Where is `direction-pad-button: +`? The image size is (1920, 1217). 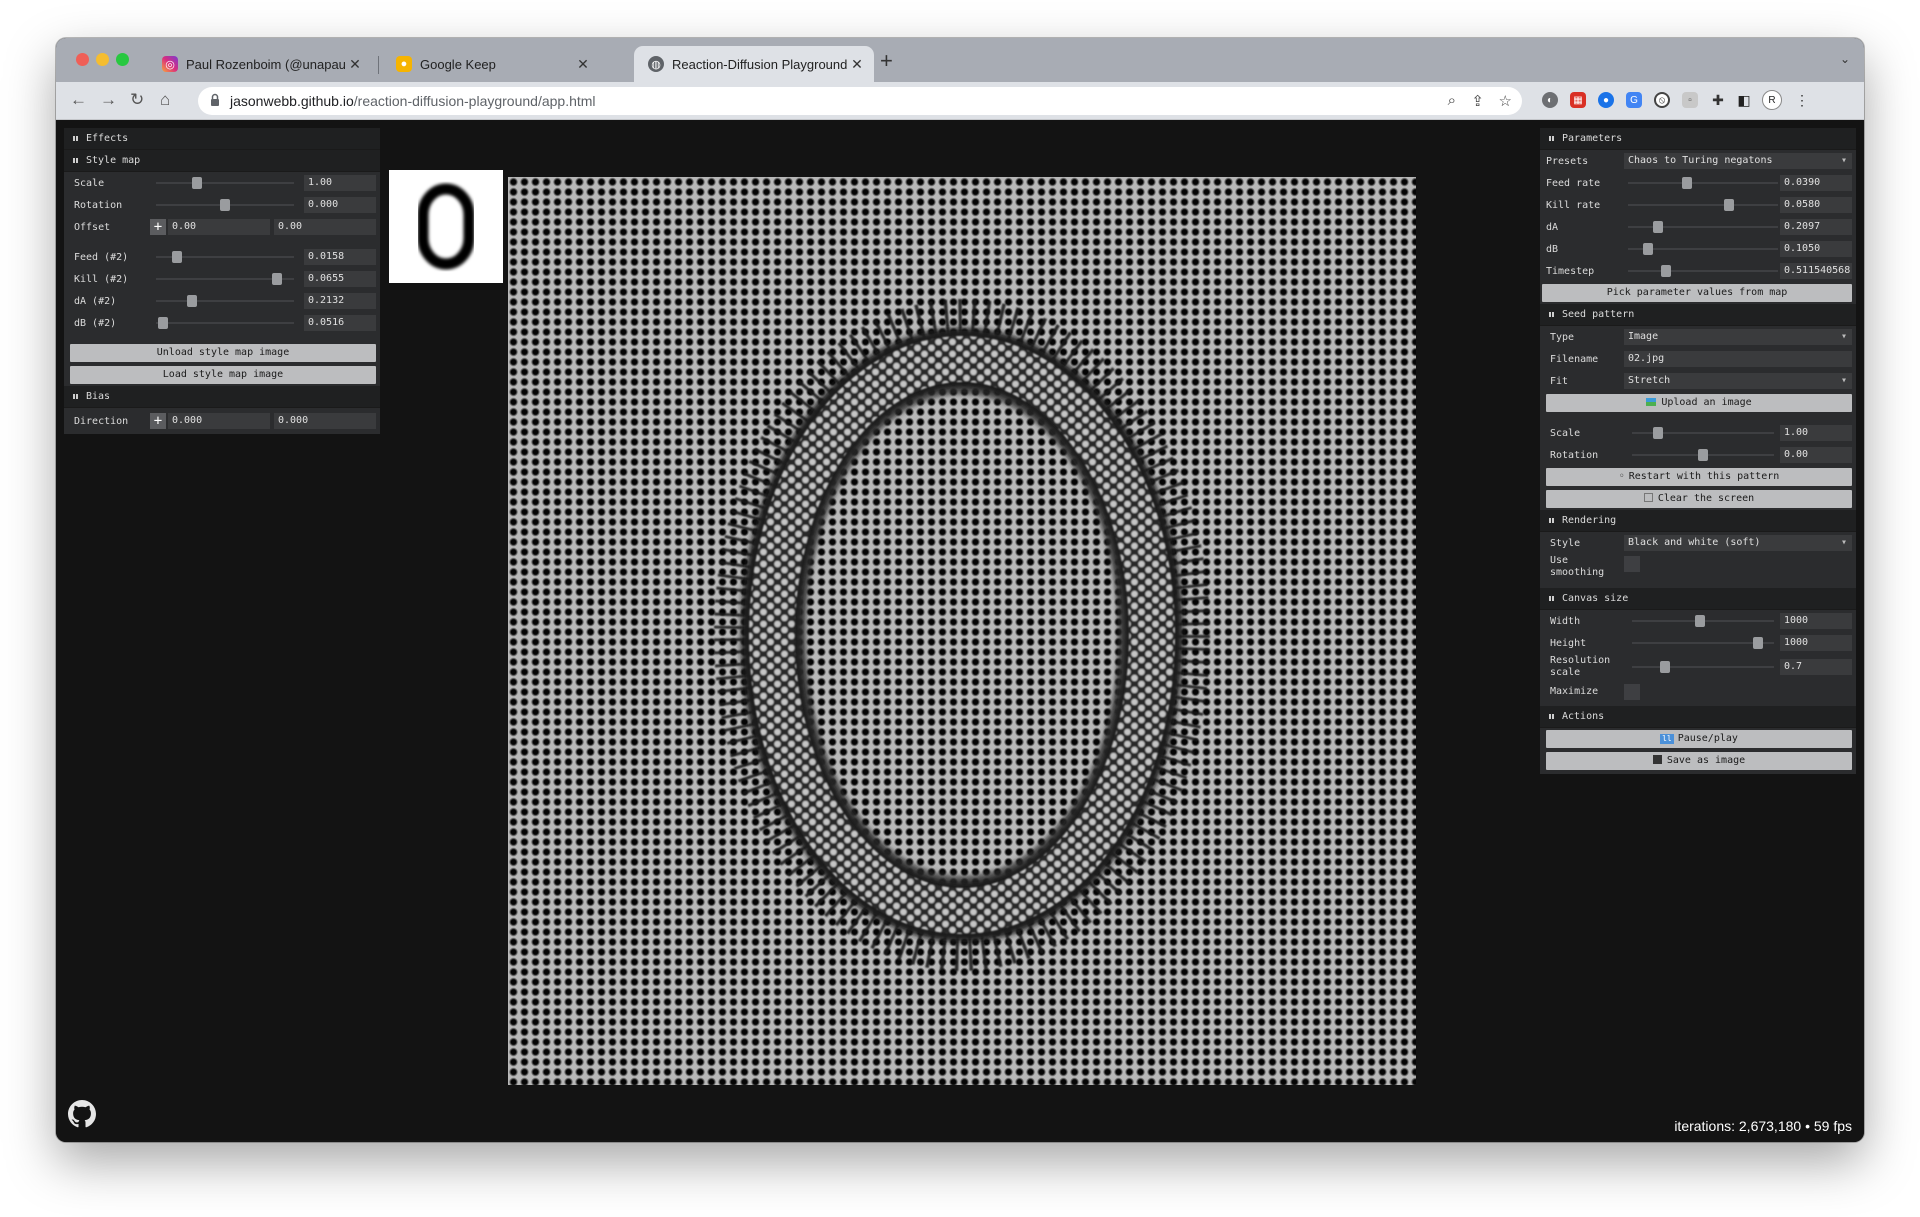
direction-pad-button: + is located at coordinates (158, 421).